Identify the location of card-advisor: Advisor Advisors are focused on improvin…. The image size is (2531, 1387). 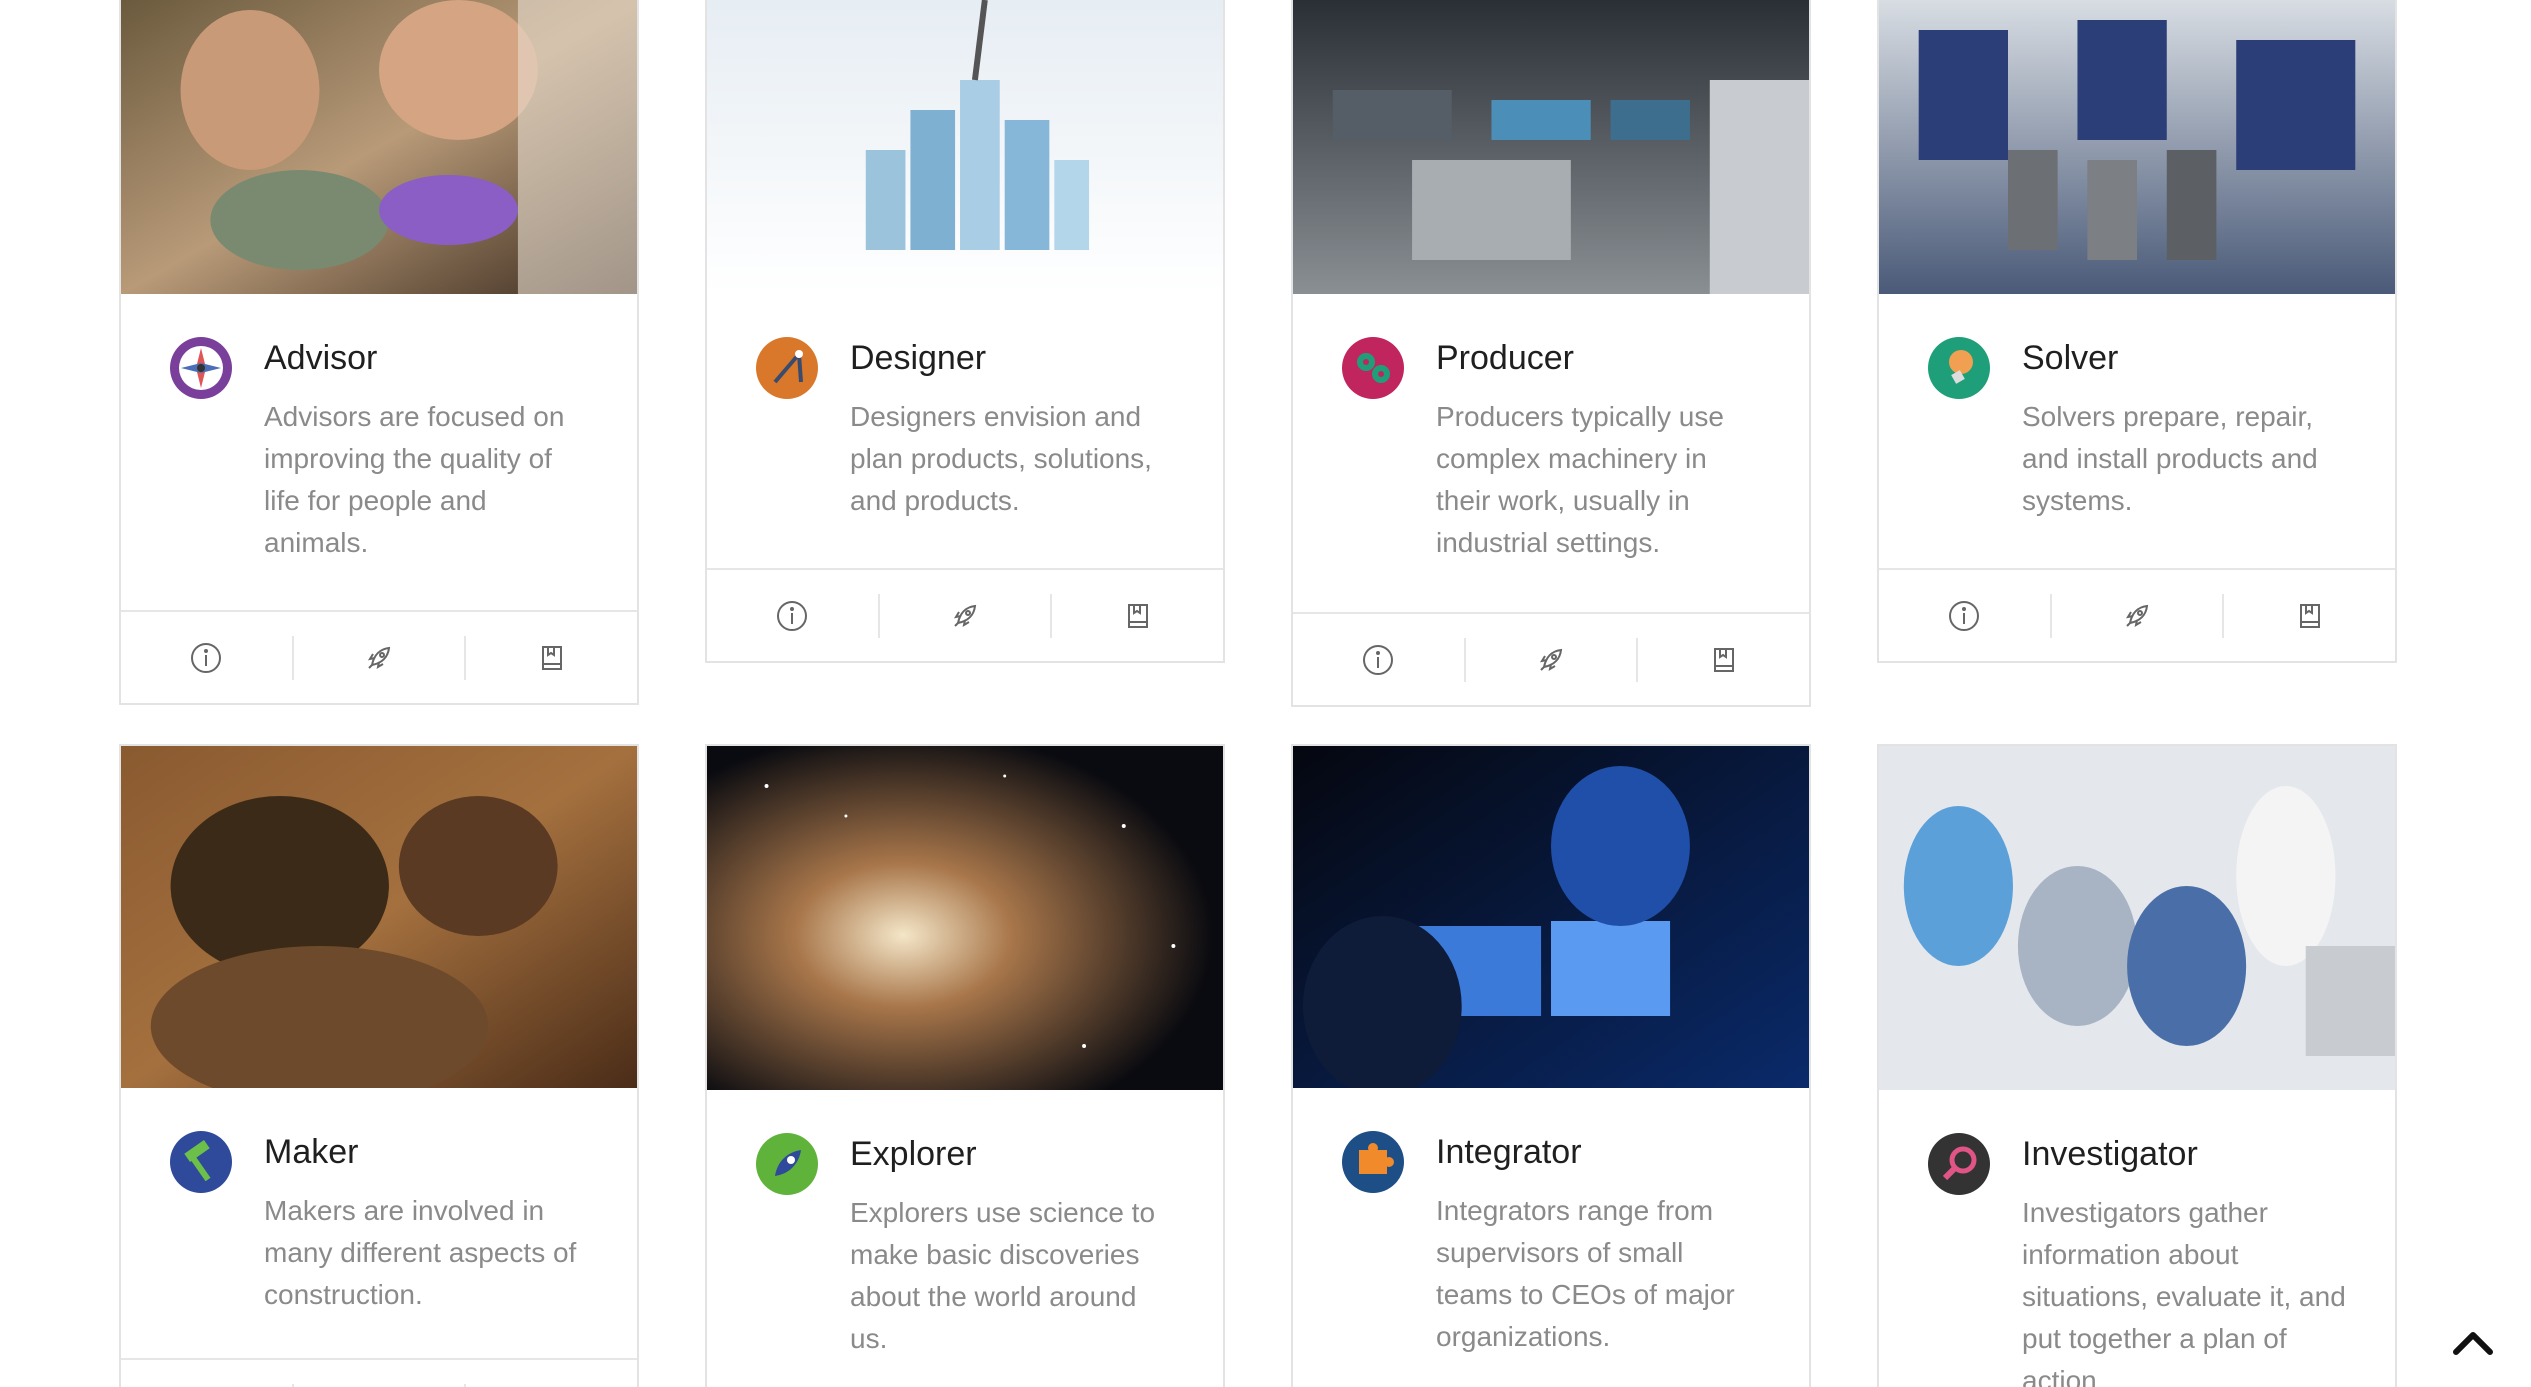
(379, 352).